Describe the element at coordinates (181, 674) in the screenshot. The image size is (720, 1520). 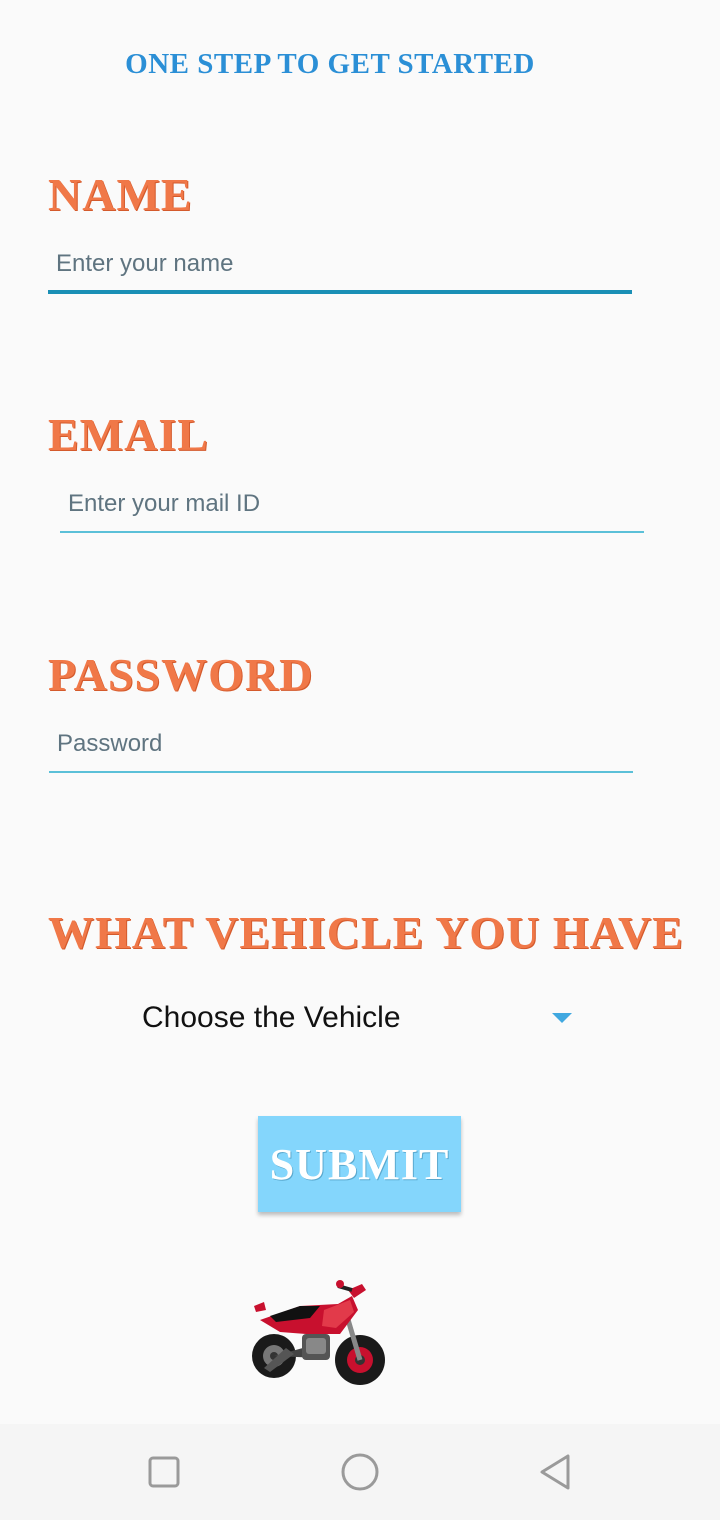
I see `password-label: Password` at that location.